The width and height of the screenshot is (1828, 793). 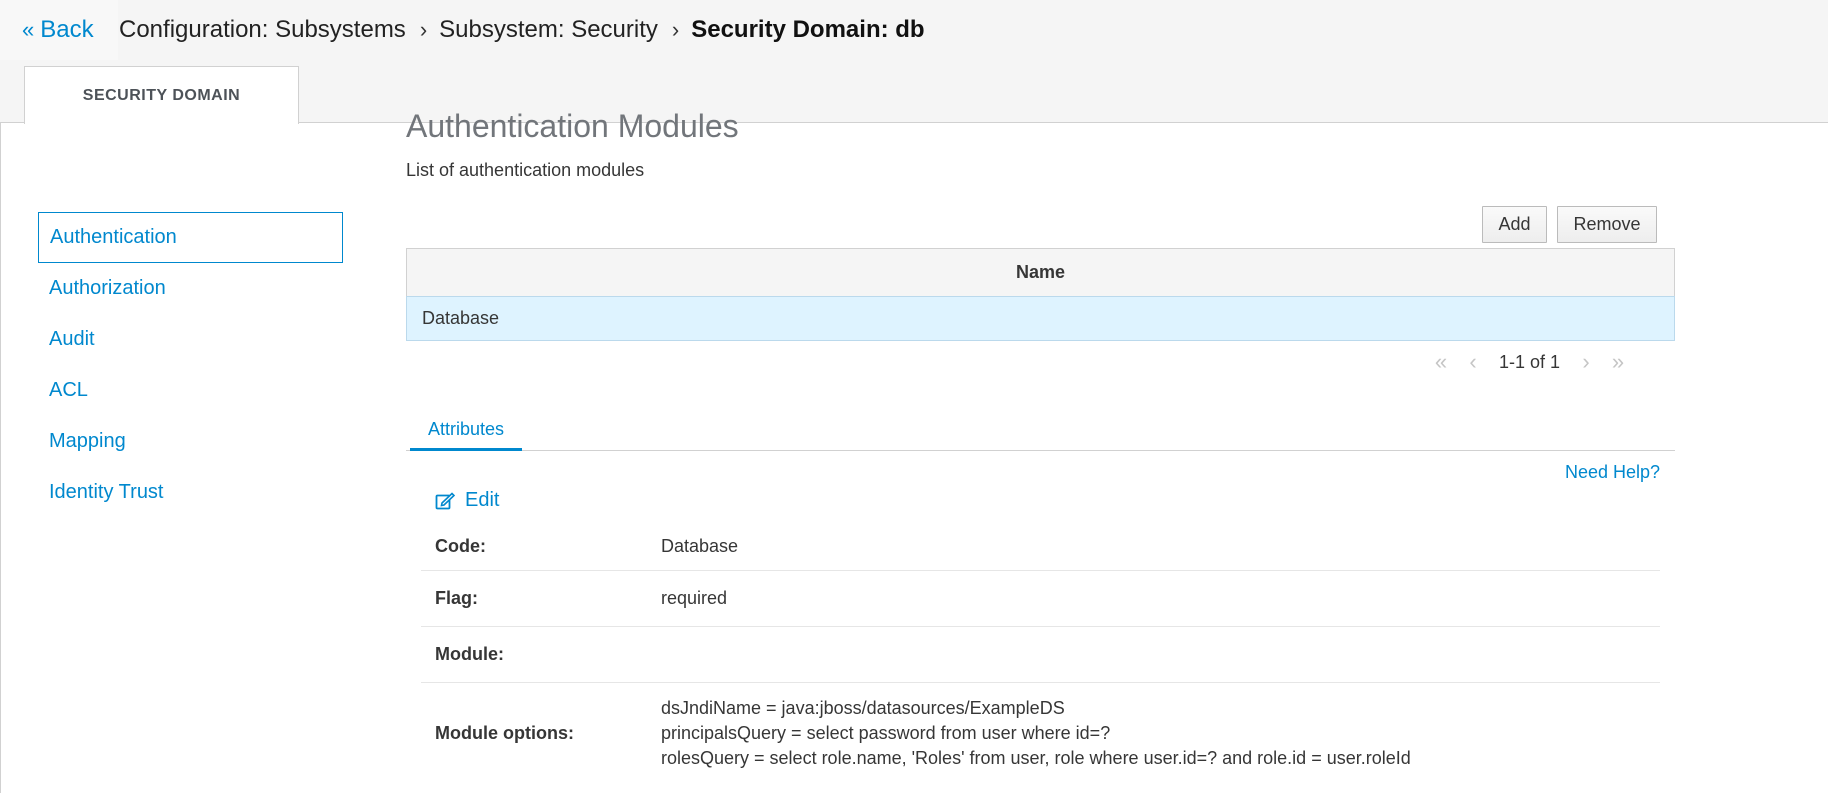 What do you see at coordinates (1040, 273) in the screenshot?
I see `column-header-name: Name` at bounding box center [1040, 273].